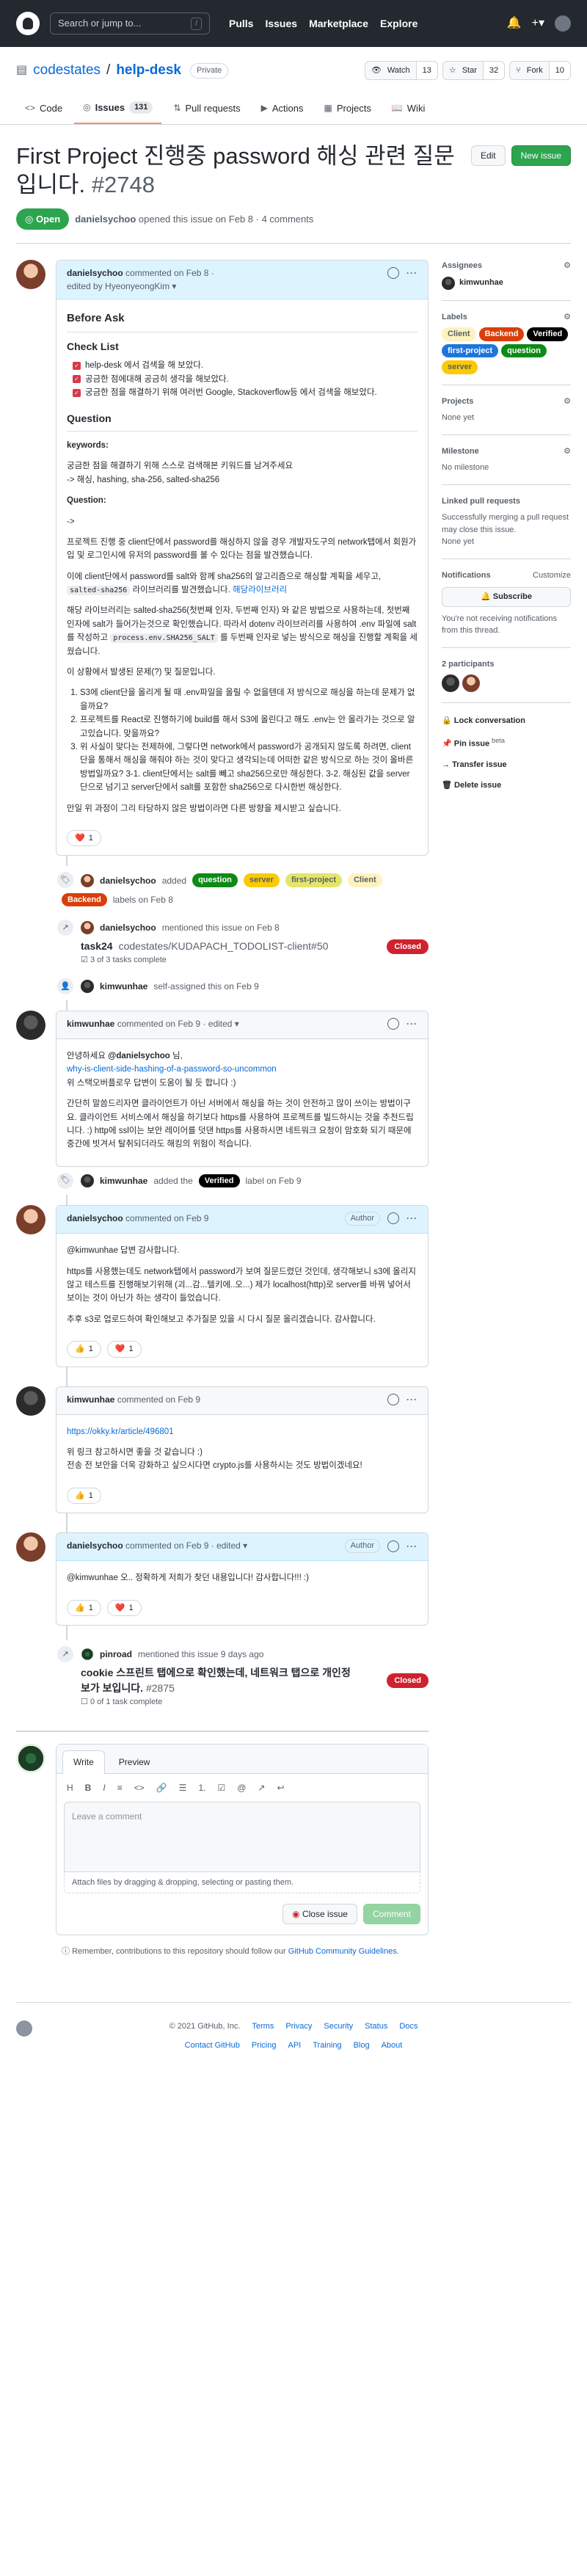  I want to click on italic-icon: I, so click(104, 1787).